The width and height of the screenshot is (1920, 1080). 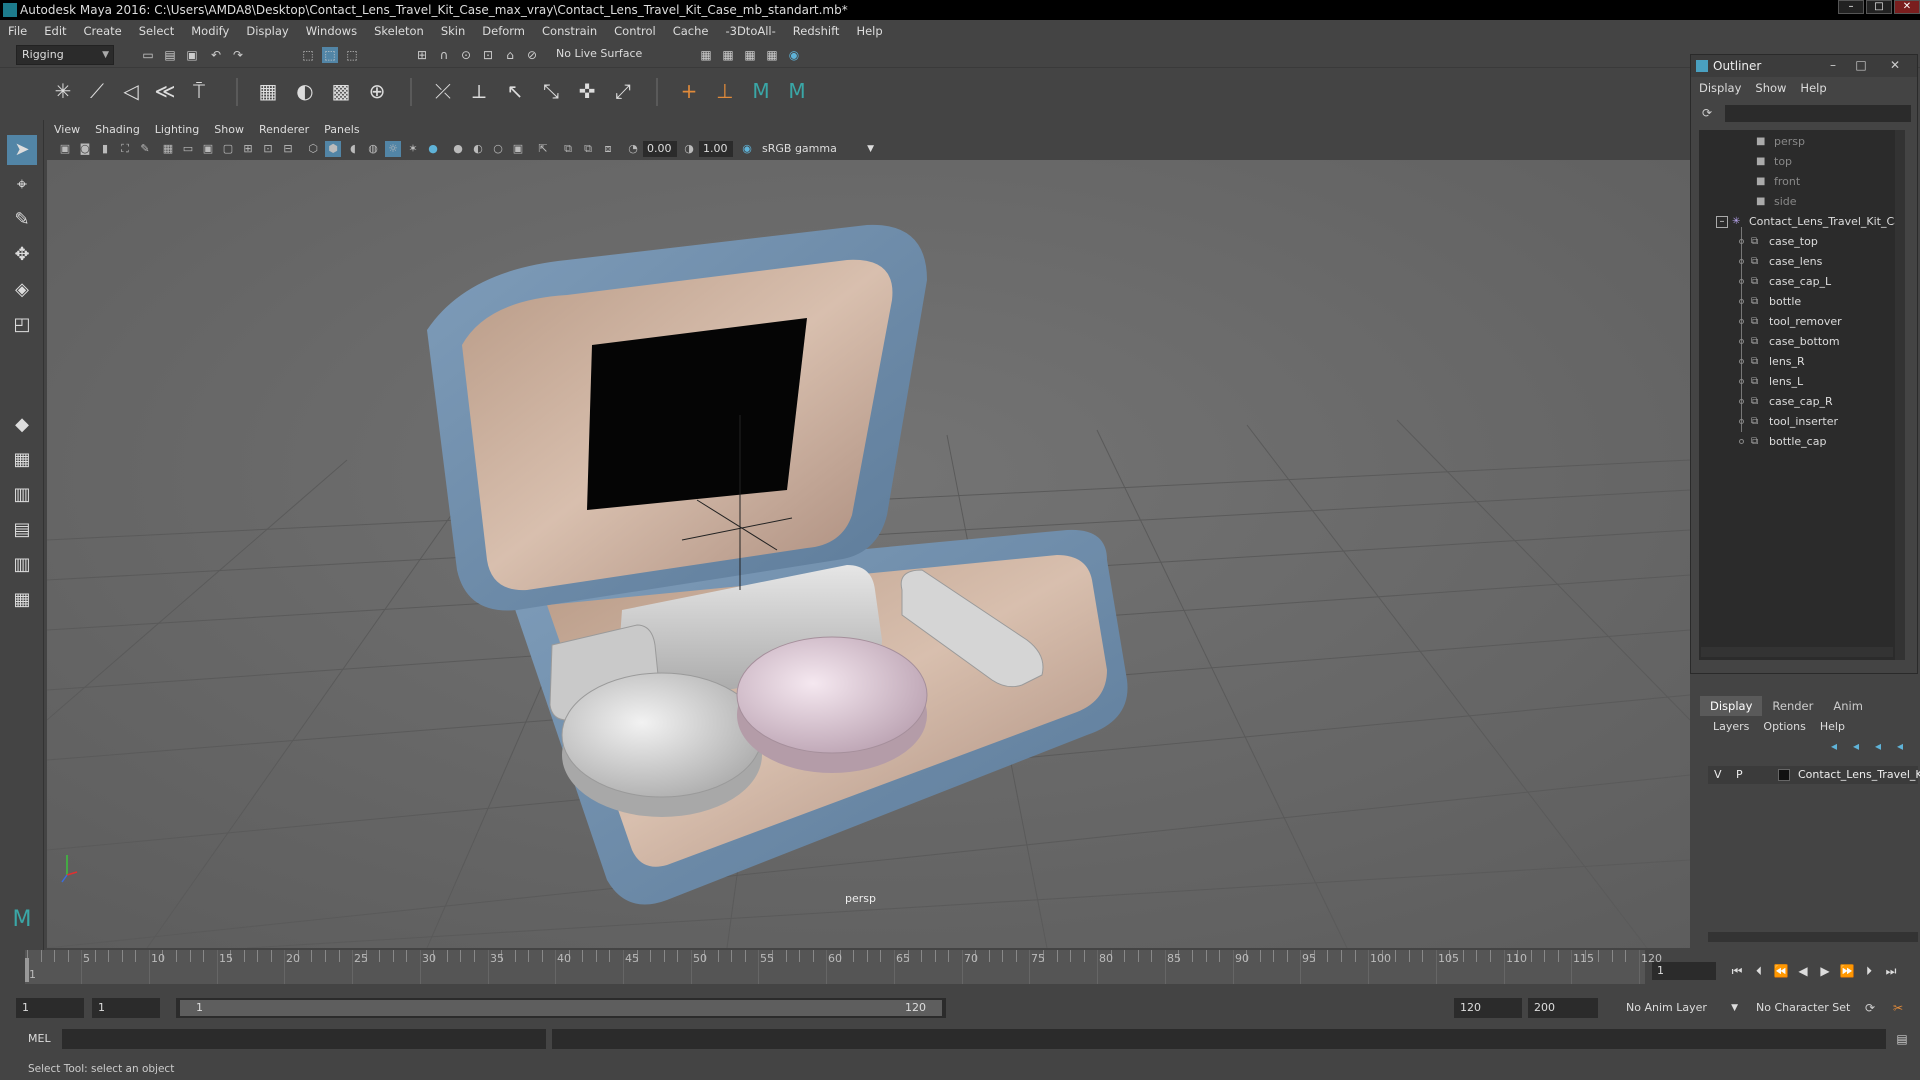 What do you see at coordinates (352, 55) in the screenshot?
I see `select-component-icon: ⬚` at bounding box center [352, 55].